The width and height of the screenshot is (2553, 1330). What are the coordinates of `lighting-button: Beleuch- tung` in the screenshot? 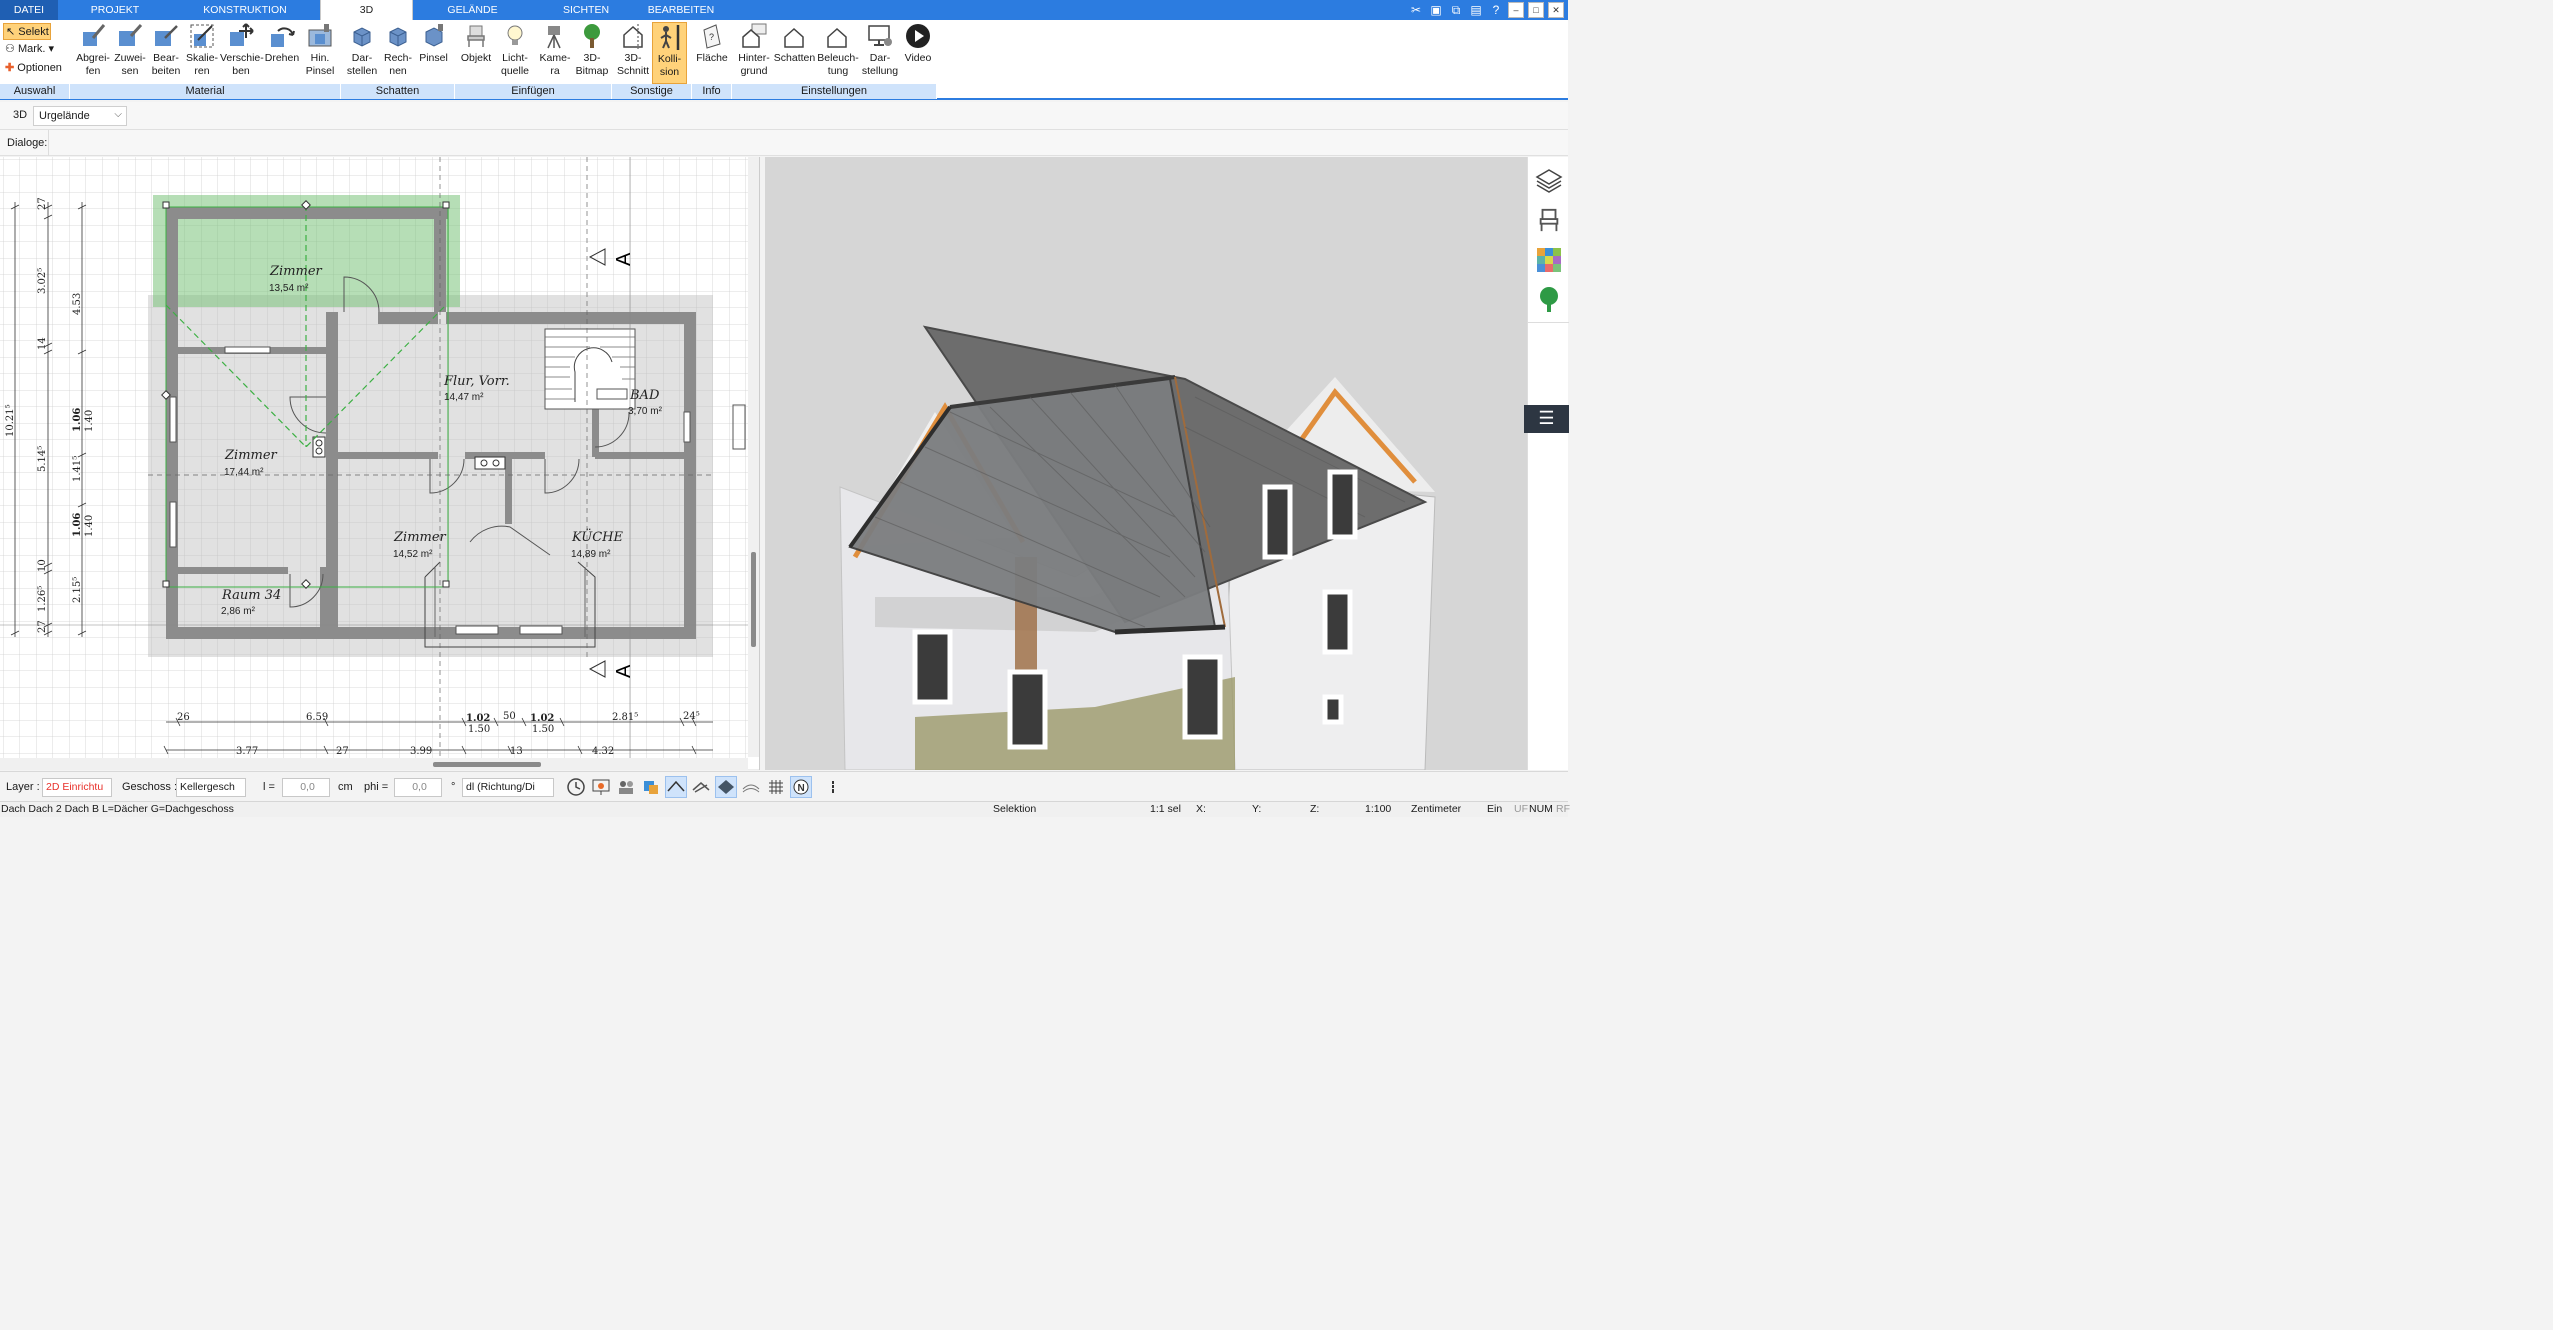 It's located at (838, 53).